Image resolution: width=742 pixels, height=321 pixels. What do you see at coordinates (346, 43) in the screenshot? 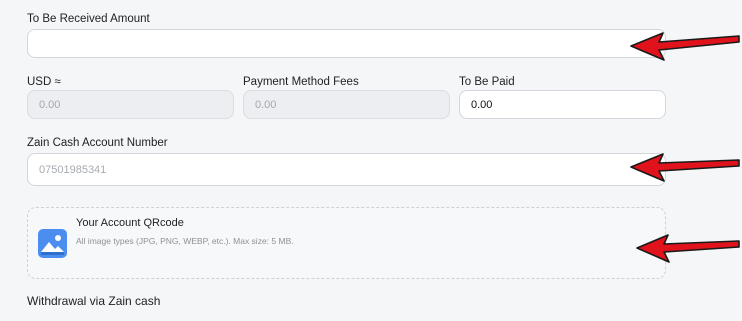
I see `receive-amount-input` at bounding box center [346, 43].